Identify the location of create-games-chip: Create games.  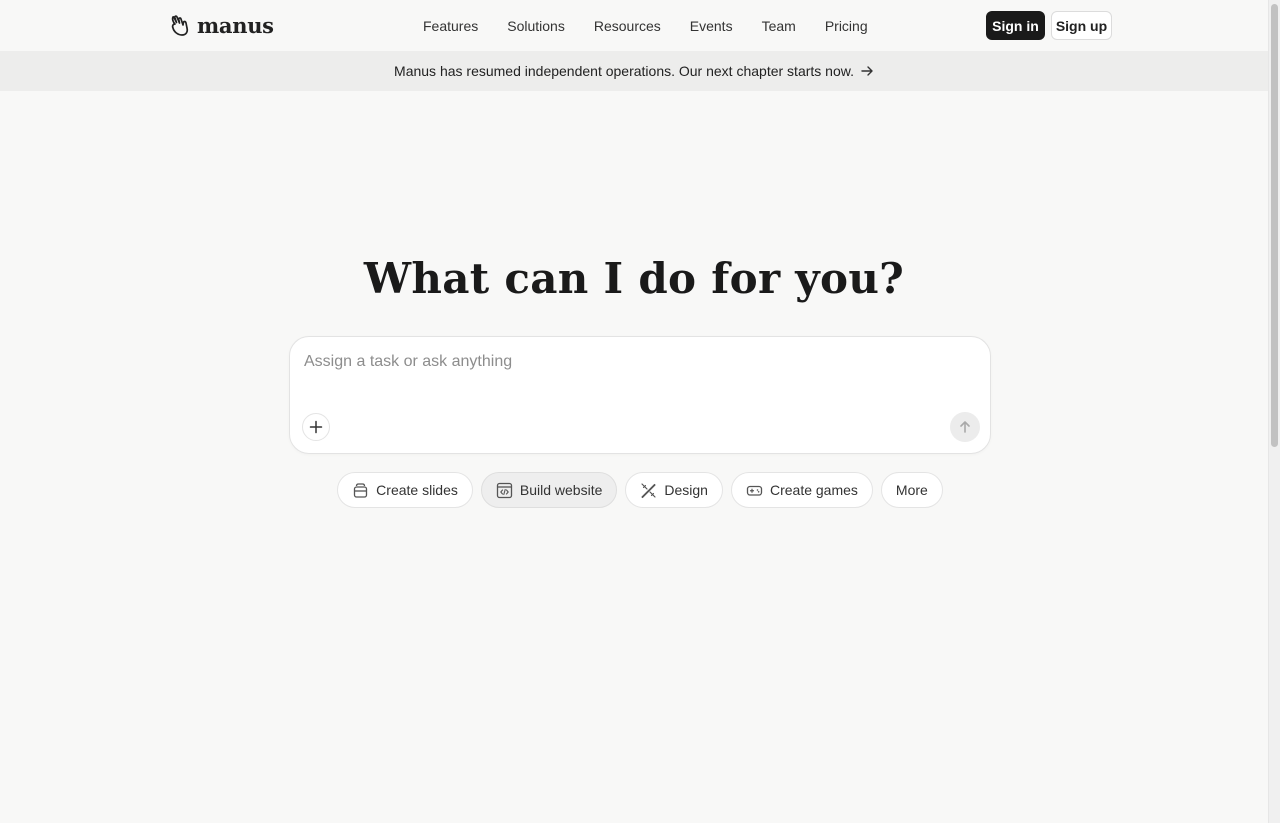
(801, 490).